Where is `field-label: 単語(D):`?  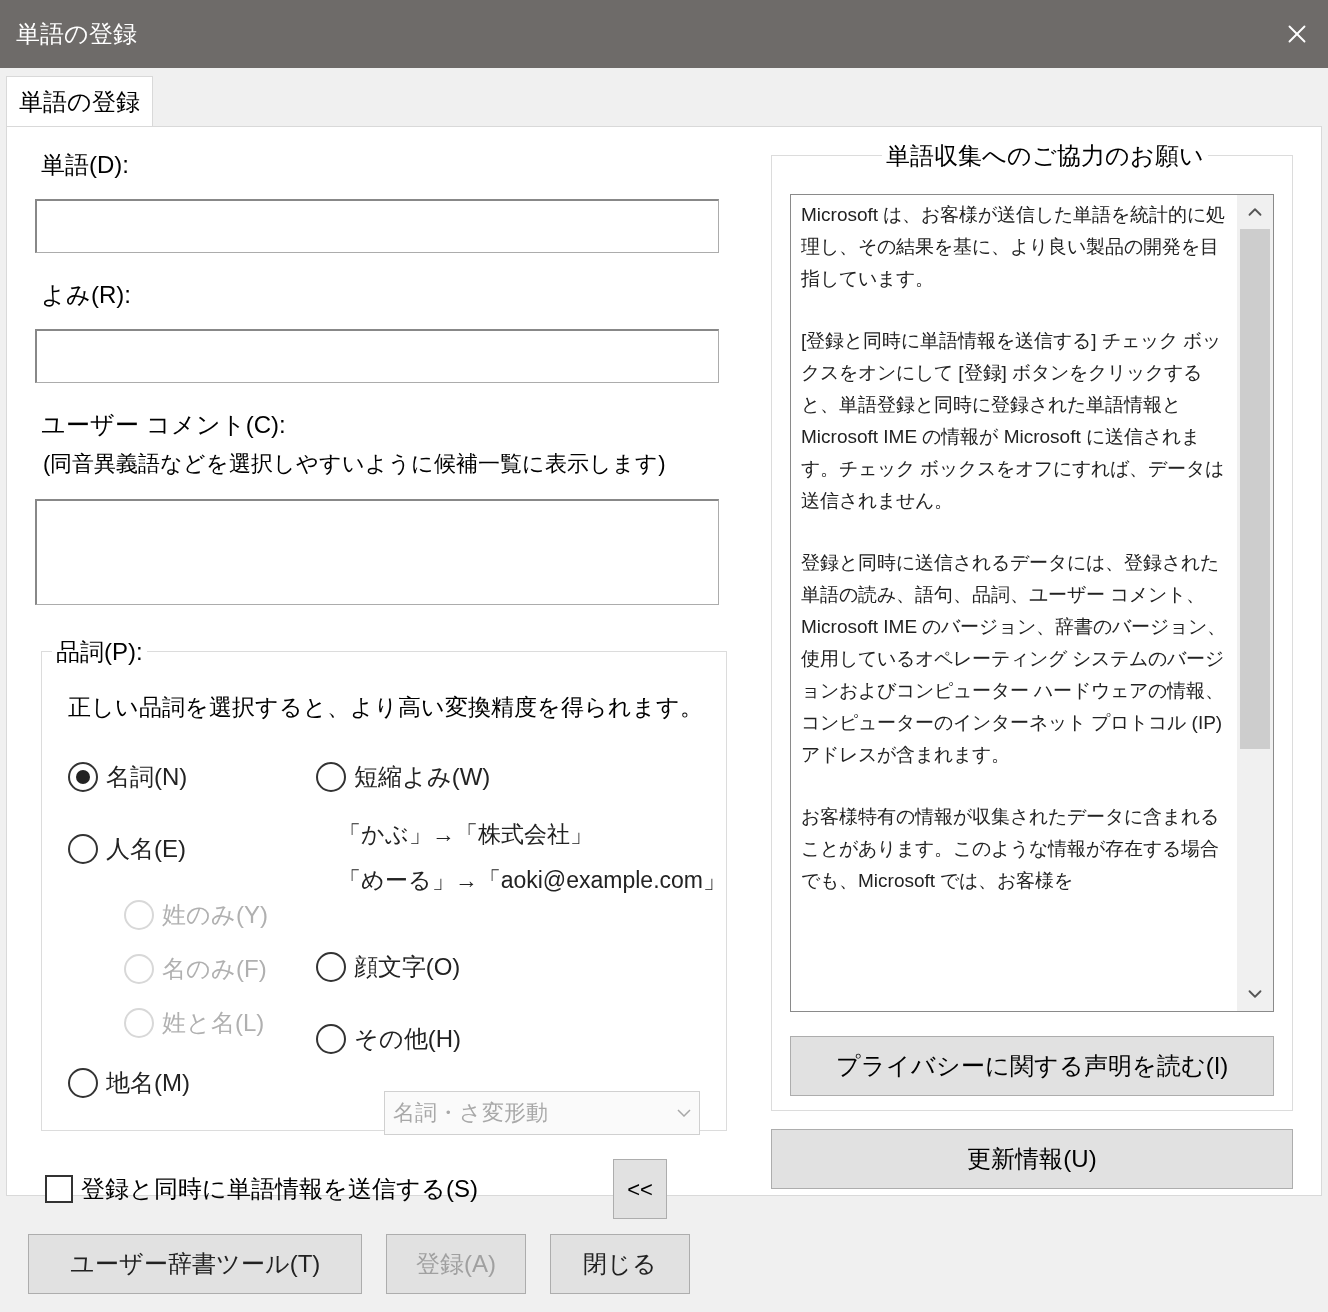 field-label: 単語(D): is located at coordinates (85, 165).